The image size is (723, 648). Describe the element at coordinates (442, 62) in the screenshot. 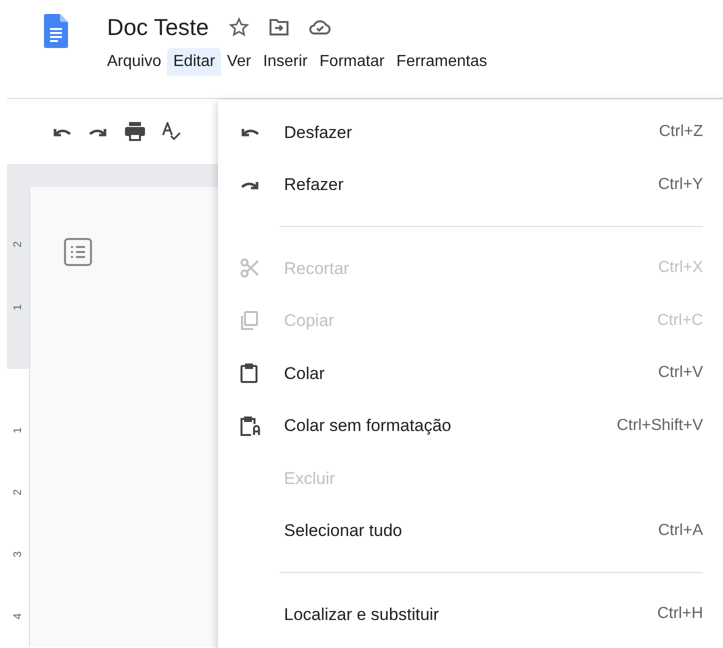

I see `menu-bar-item: Ferramentas` at that location.